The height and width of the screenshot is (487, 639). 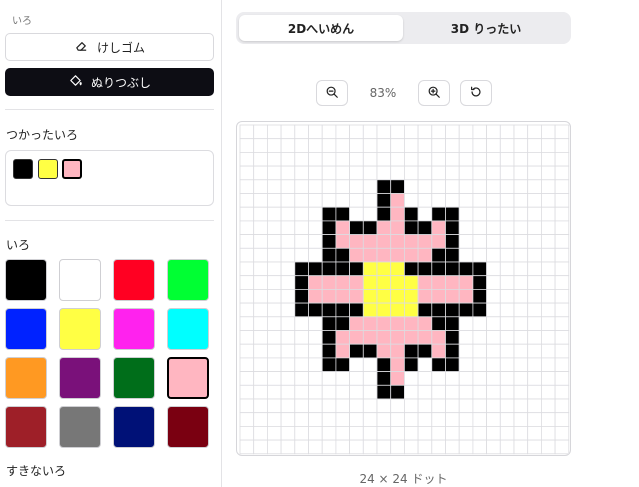 What do you see at coordinates (48, 169) in the screenshot?
I see `used-color-swatch` at bounding box center [48, 169].